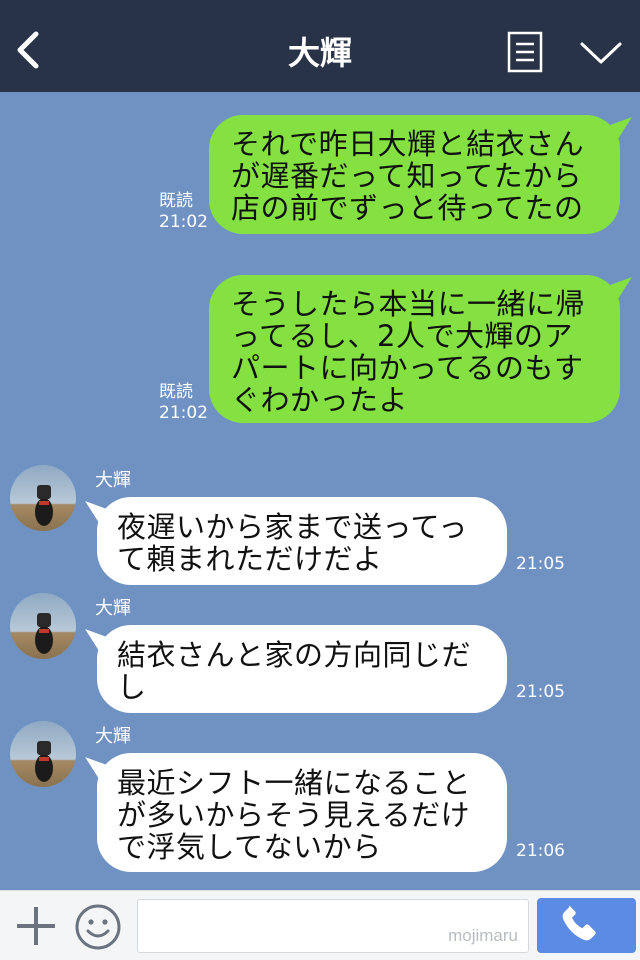 Image resolution: width=640 pixels, height=960 pixels. I want to click on chat-title: 大輝, so click(319, 53).